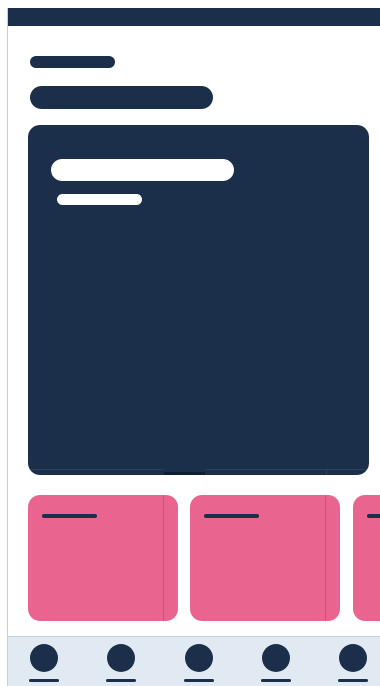  I want to click on status-bar, so click(194, 17).